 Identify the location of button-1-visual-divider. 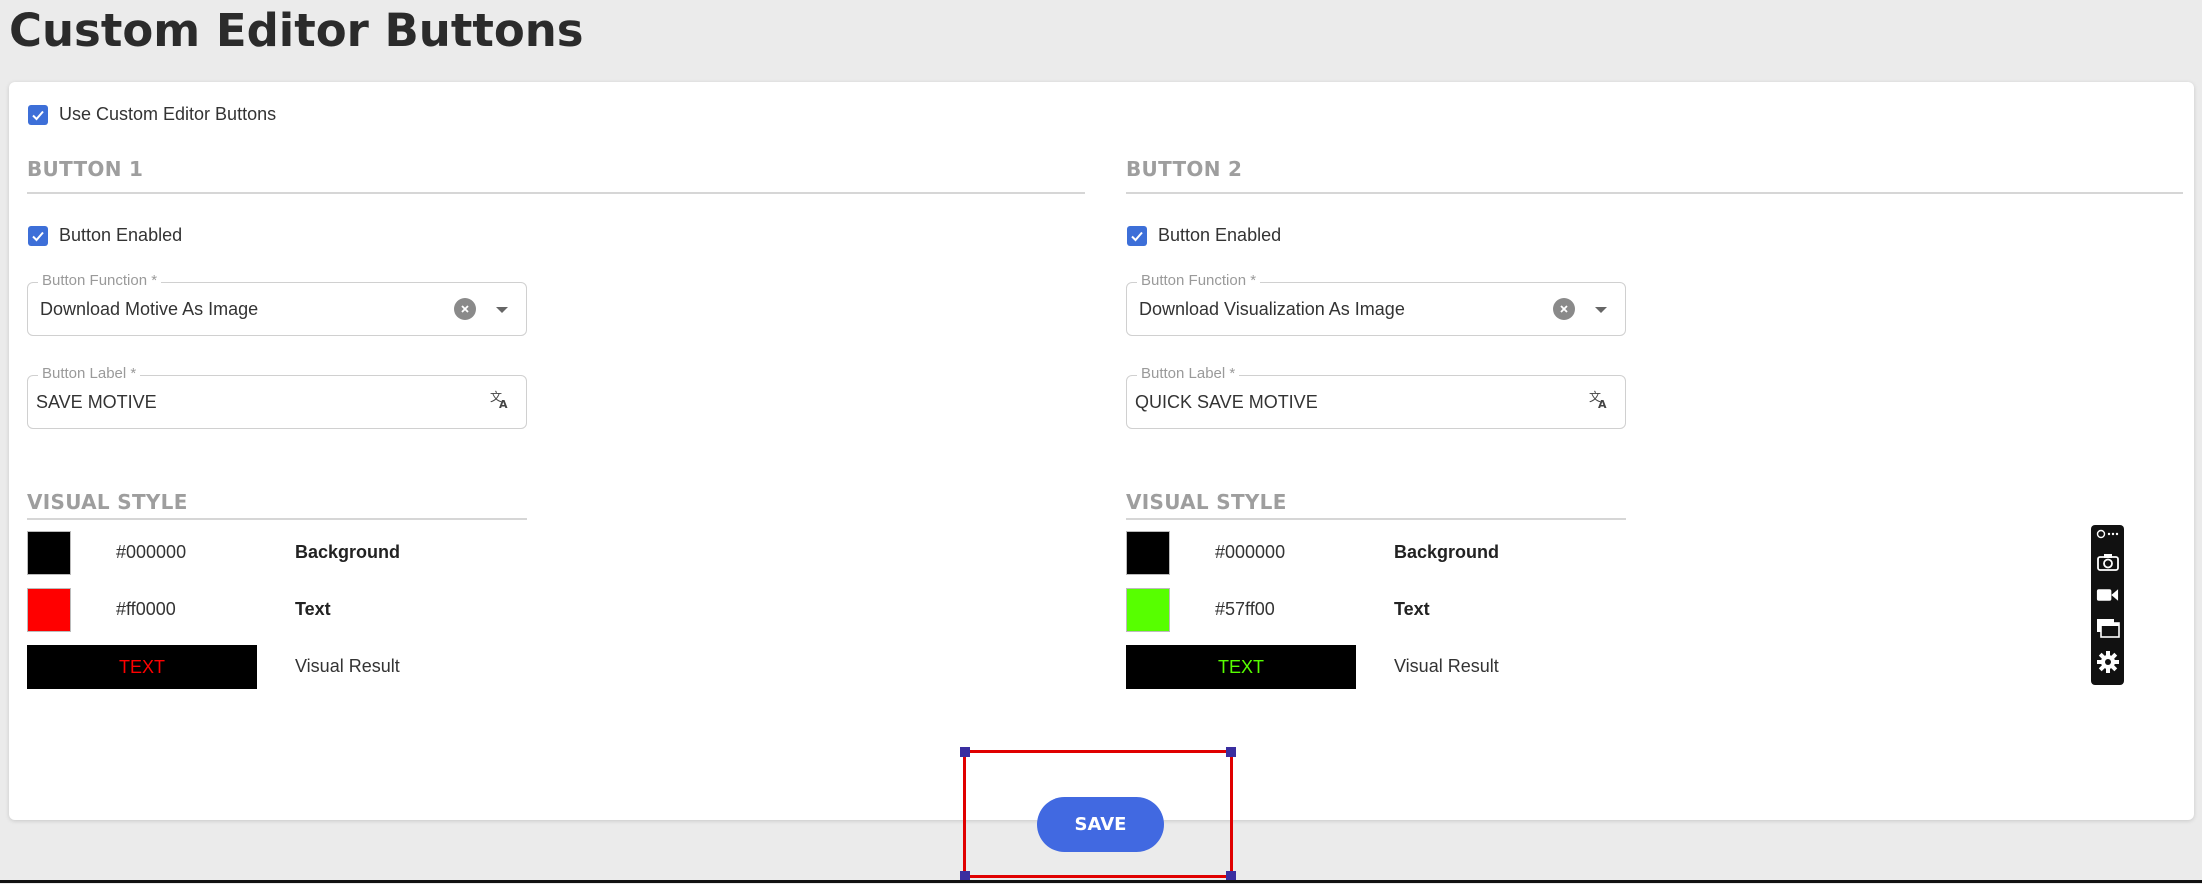
(277, 519).